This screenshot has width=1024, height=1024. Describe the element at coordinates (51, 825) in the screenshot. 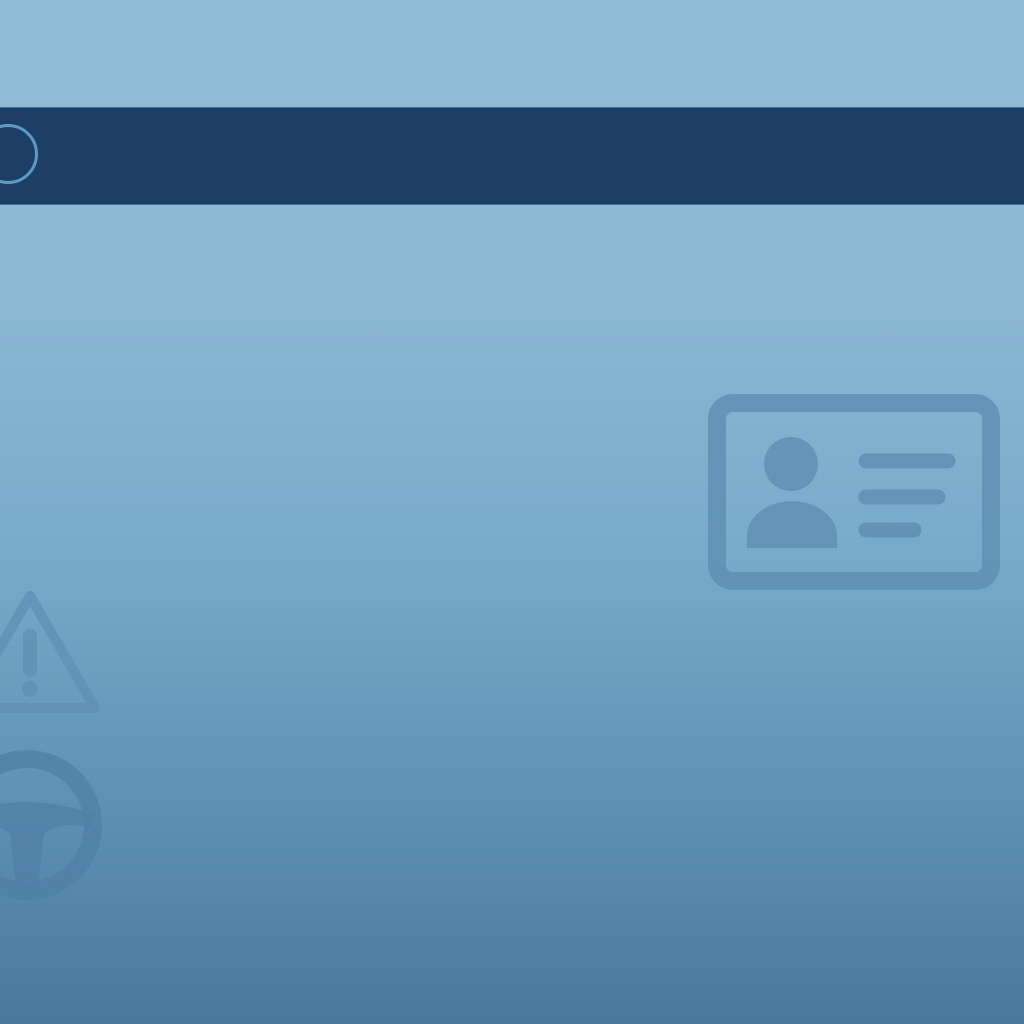

I see `steering-wheel-icon` at that location.